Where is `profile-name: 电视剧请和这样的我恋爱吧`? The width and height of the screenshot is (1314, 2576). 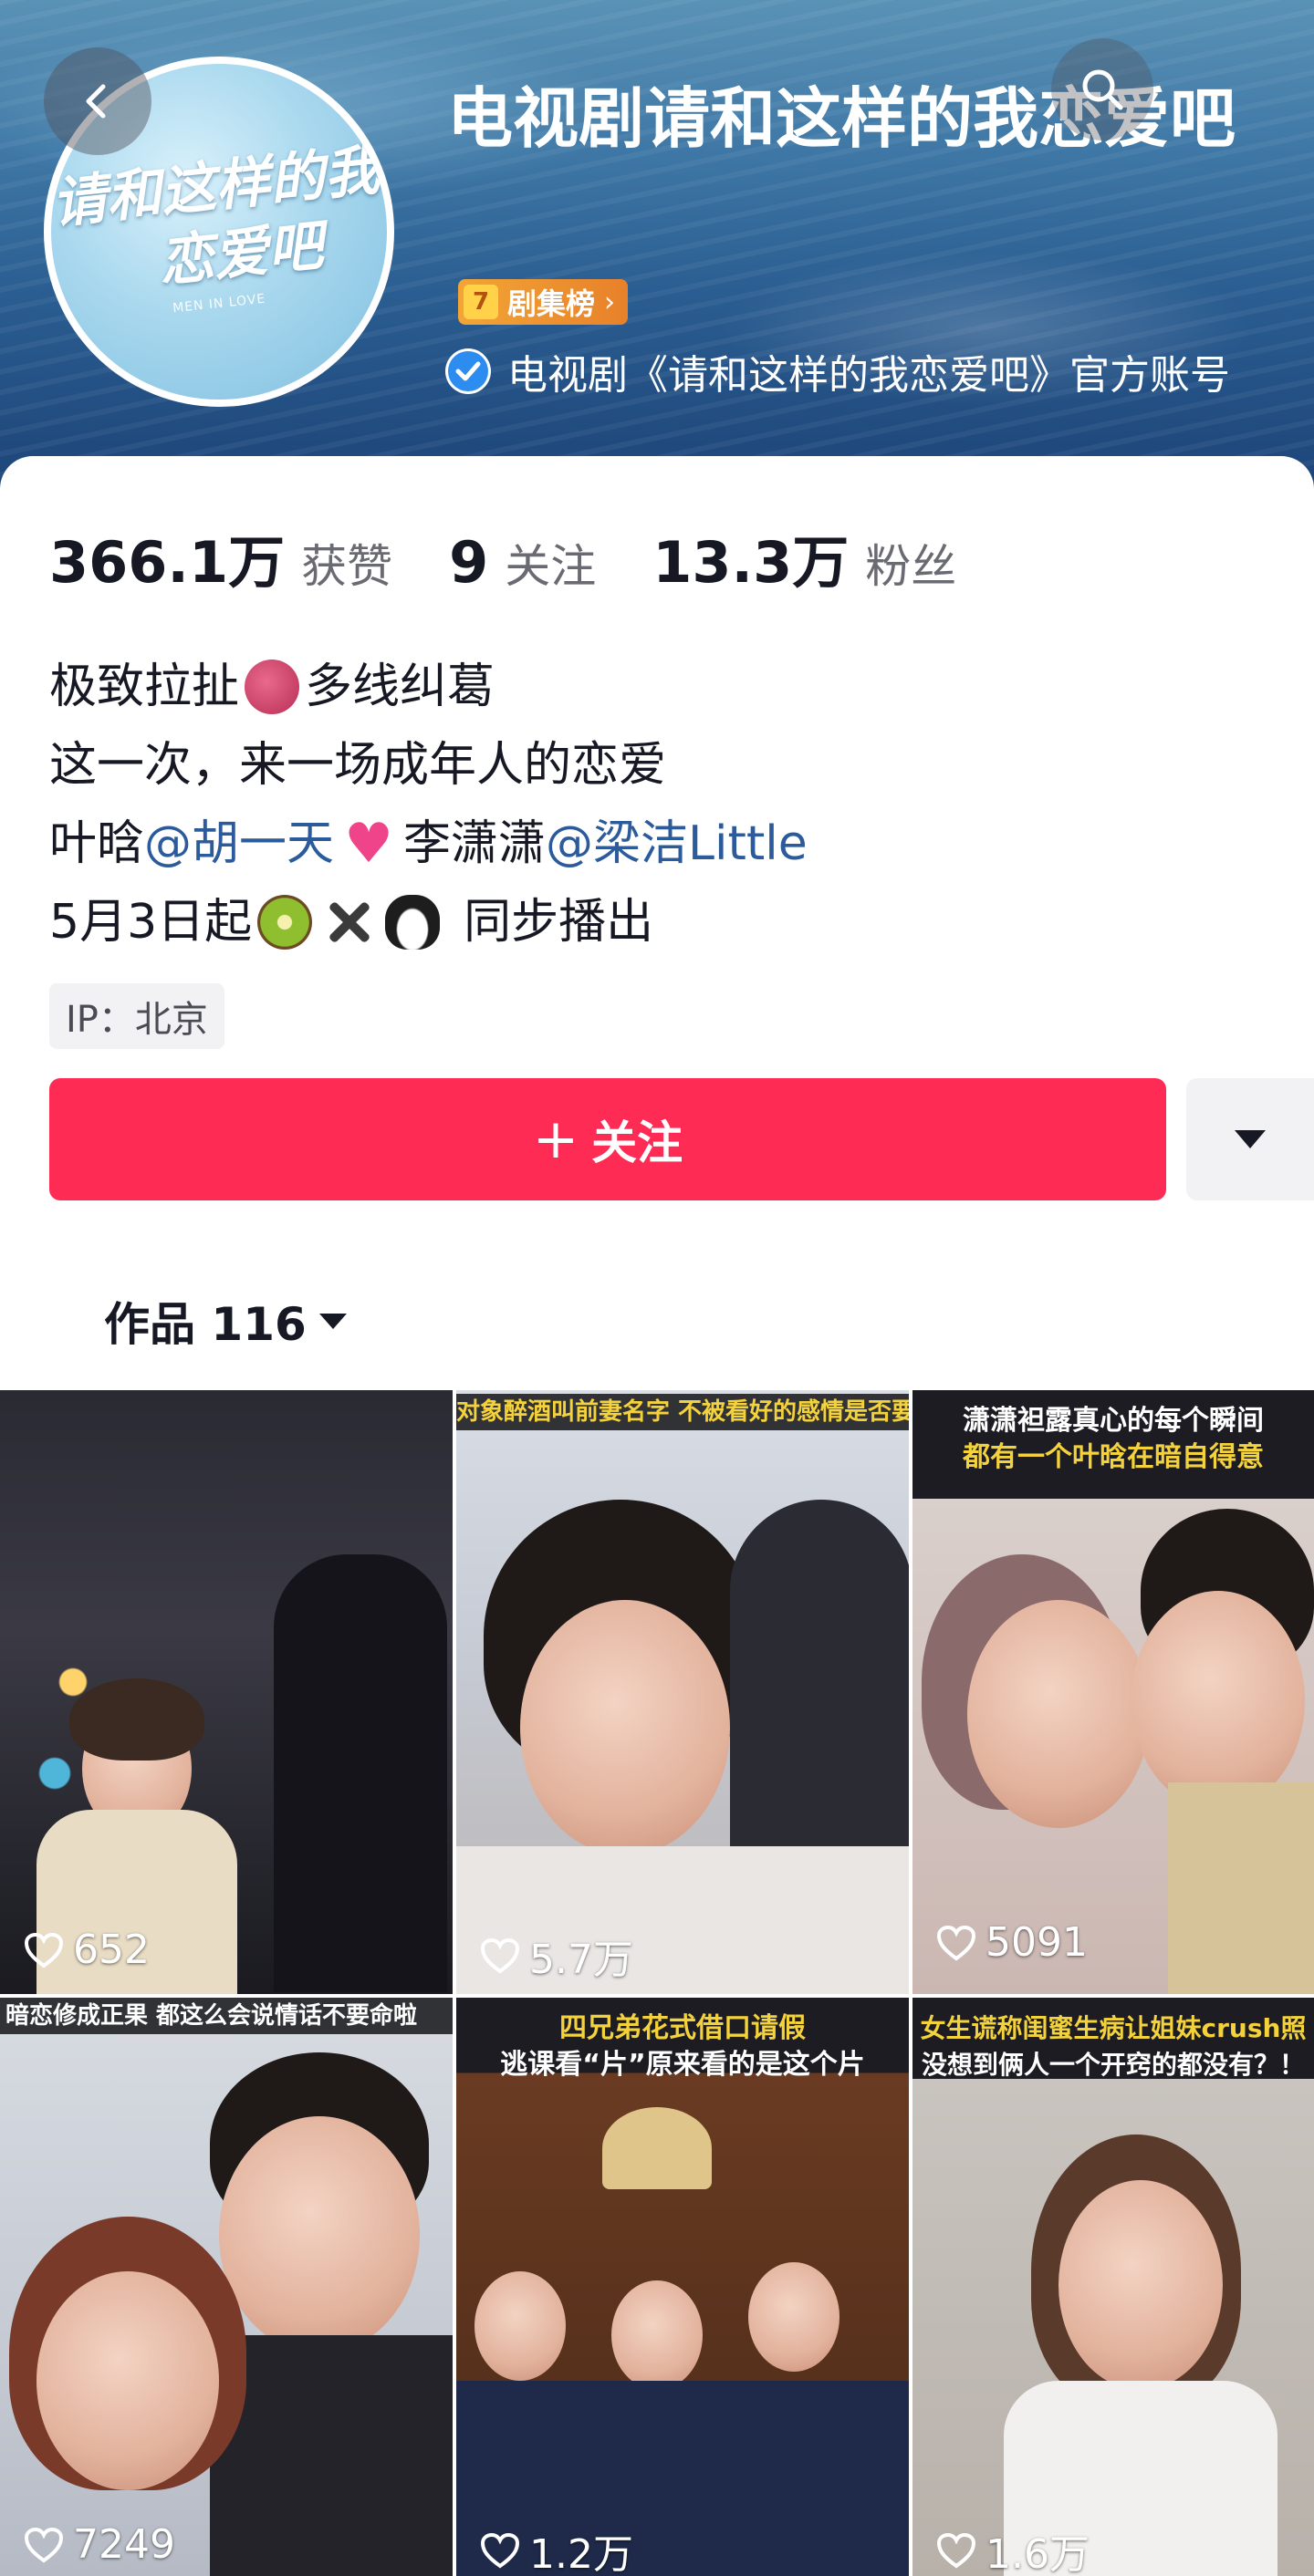
profile-name: 电视剧请和这样的我恋爱吧 is located at coordinates (841, 119).